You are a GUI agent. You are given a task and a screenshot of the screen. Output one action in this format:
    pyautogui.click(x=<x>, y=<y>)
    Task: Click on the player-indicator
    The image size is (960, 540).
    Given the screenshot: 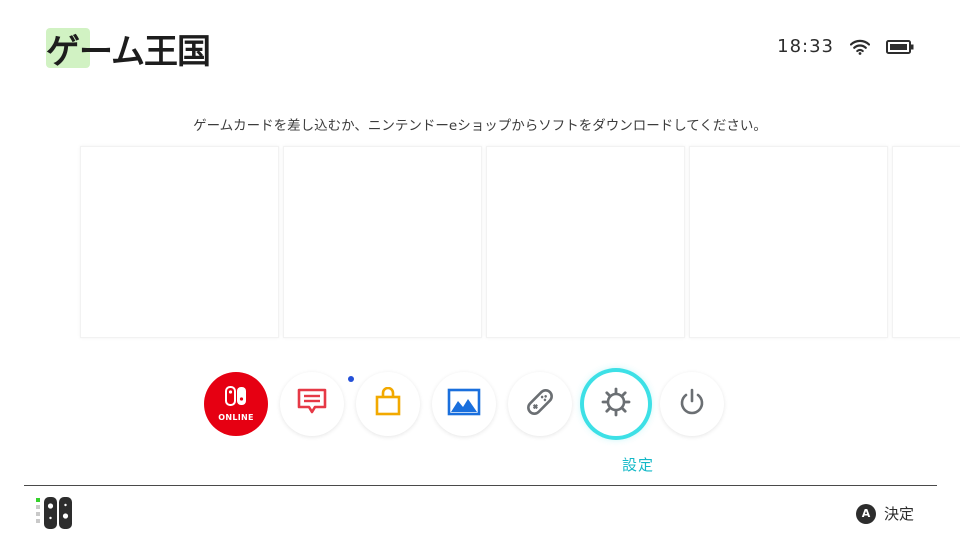 What is the action you would take?
    pyautogui.click(x=38, y=510)
    